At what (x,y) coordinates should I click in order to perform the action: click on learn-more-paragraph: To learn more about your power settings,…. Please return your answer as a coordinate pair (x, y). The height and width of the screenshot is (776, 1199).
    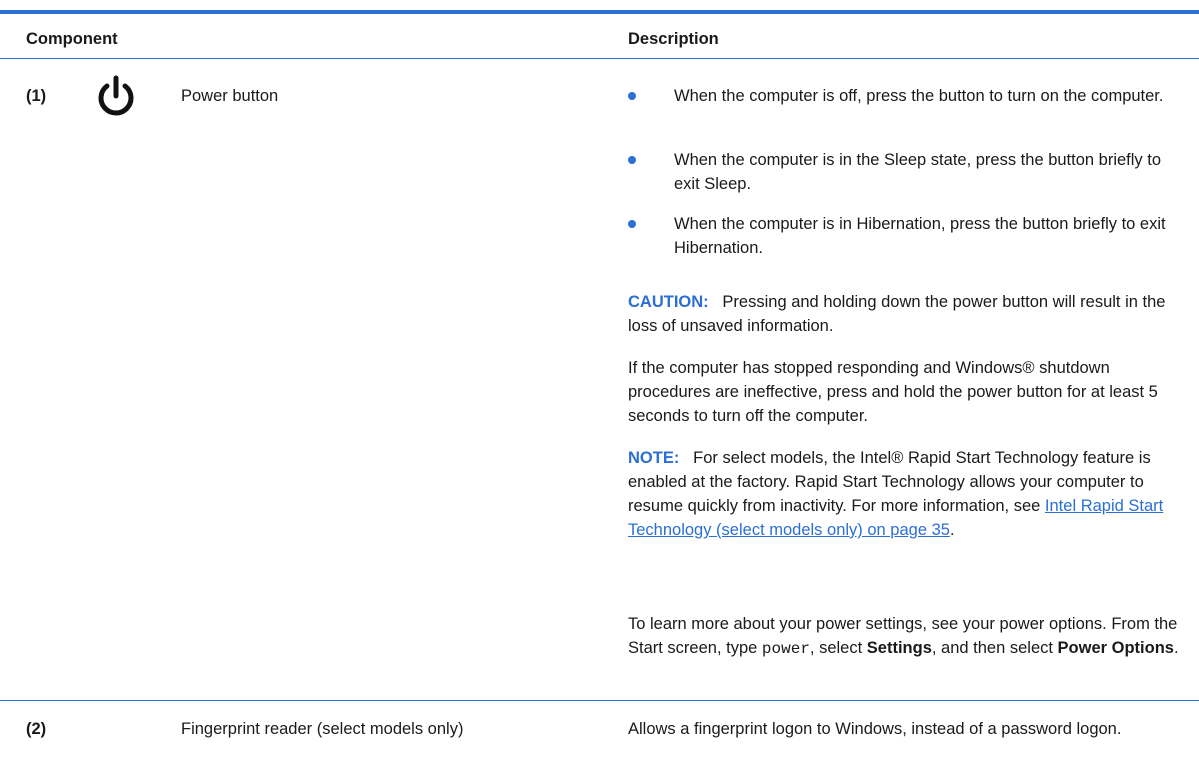
    Looking at the image, I should click on (910, 636).